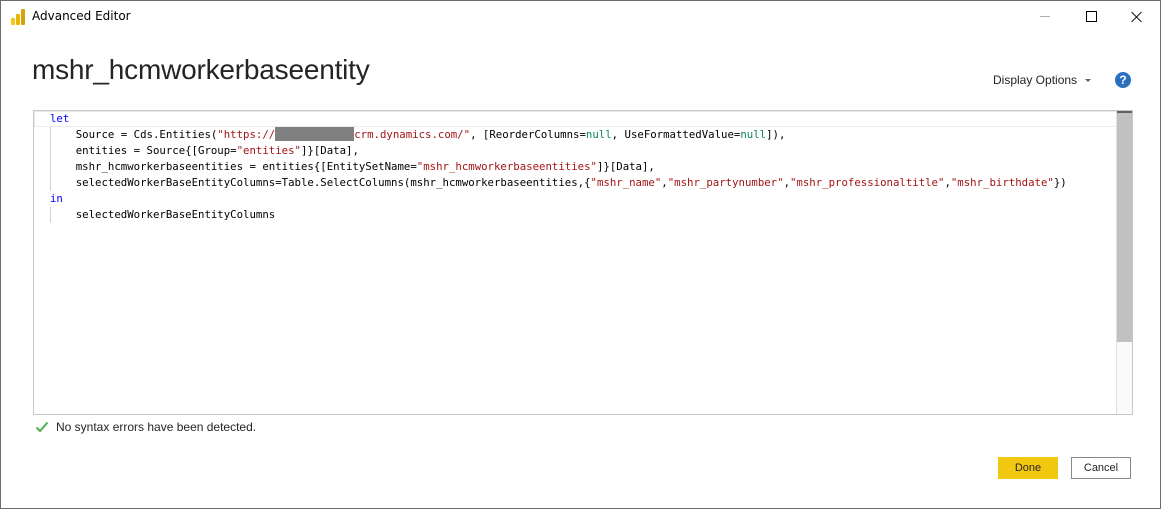 The width and height of the screenshot is (1161, 509). Describe the element at coordinates (725, 182) in the screenshot. I see `code-string: "mshr_partynumber"` at that location.